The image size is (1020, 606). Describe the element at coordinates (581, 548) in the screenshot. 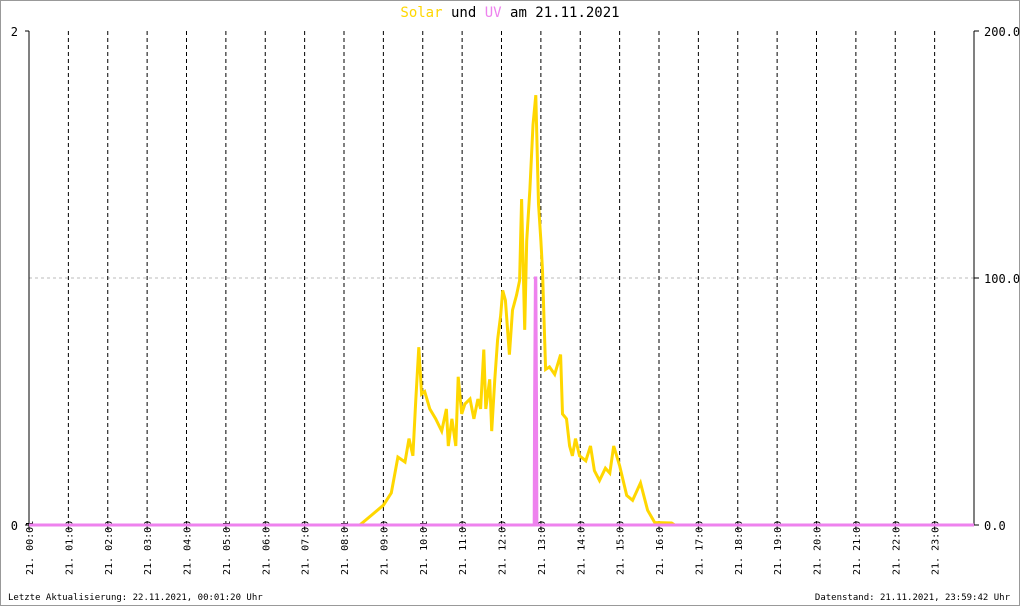

I see `x-tick-label: 21. 14:00` at that location.